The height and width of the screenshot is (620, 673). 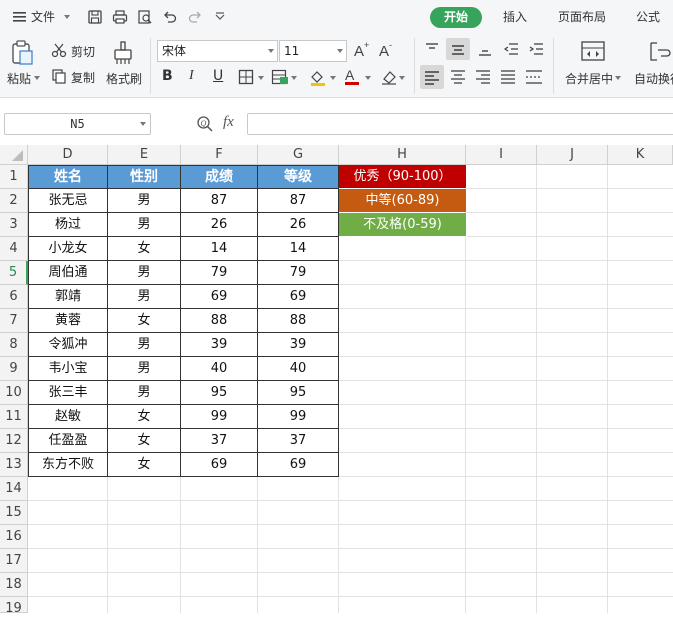 What do you see at coordinates (387, 51) in the screenshot?
I see `decrease-font-size-icon: A-` at bounding box center [387, 51].